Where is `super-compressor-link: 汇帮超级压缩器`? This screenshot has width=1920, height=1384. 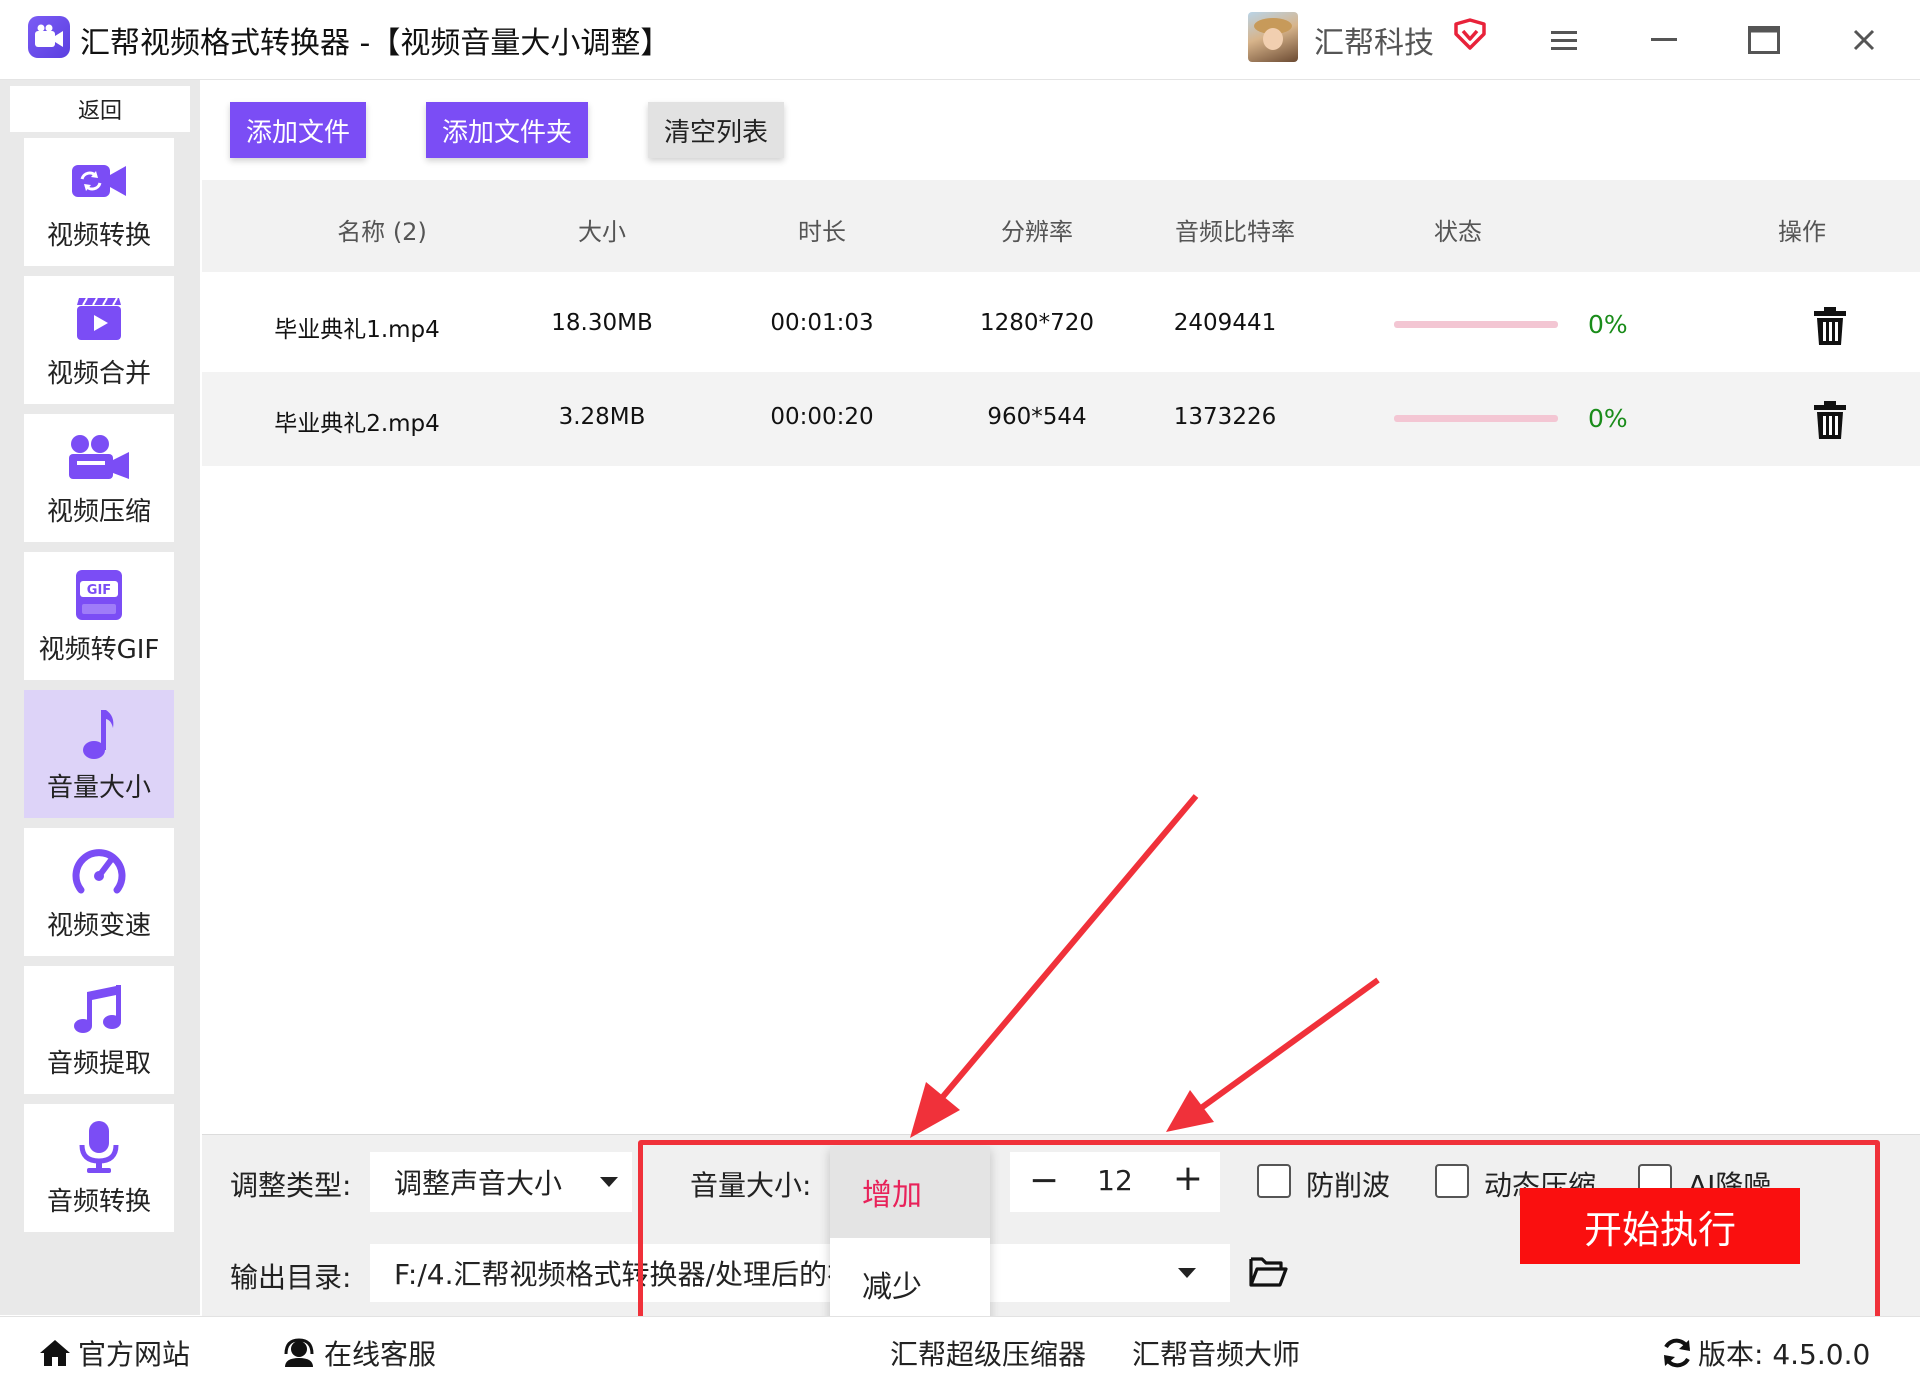
super-compressor-link: 汇帮超级压缩器 is located at coordinates (988, 1353).